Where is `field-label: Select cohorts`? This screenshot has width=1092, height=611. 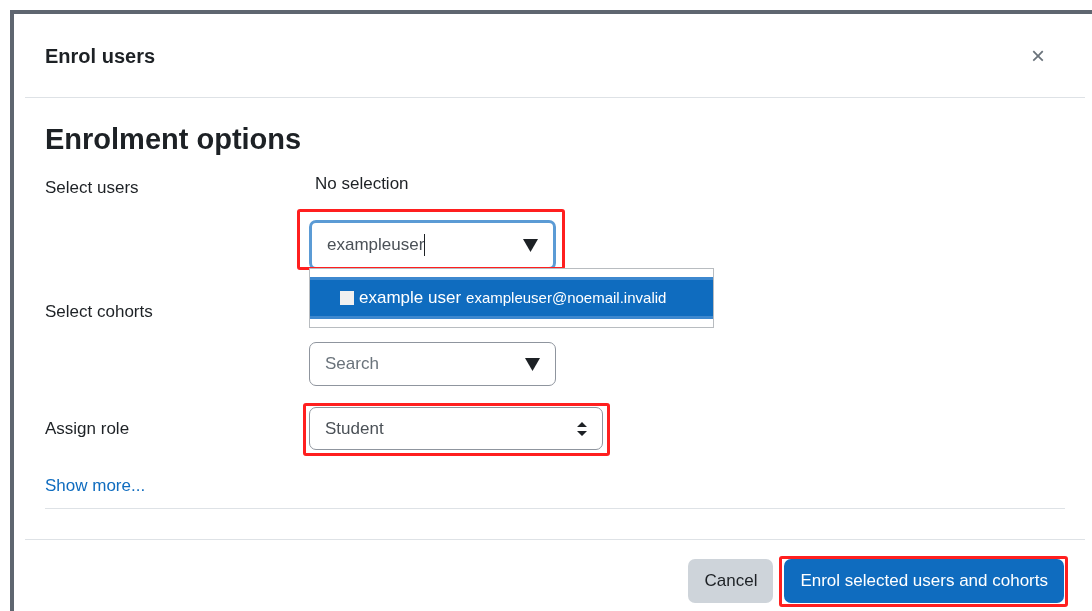
field-label: Select cohorts is located at coordinates (99, 312).